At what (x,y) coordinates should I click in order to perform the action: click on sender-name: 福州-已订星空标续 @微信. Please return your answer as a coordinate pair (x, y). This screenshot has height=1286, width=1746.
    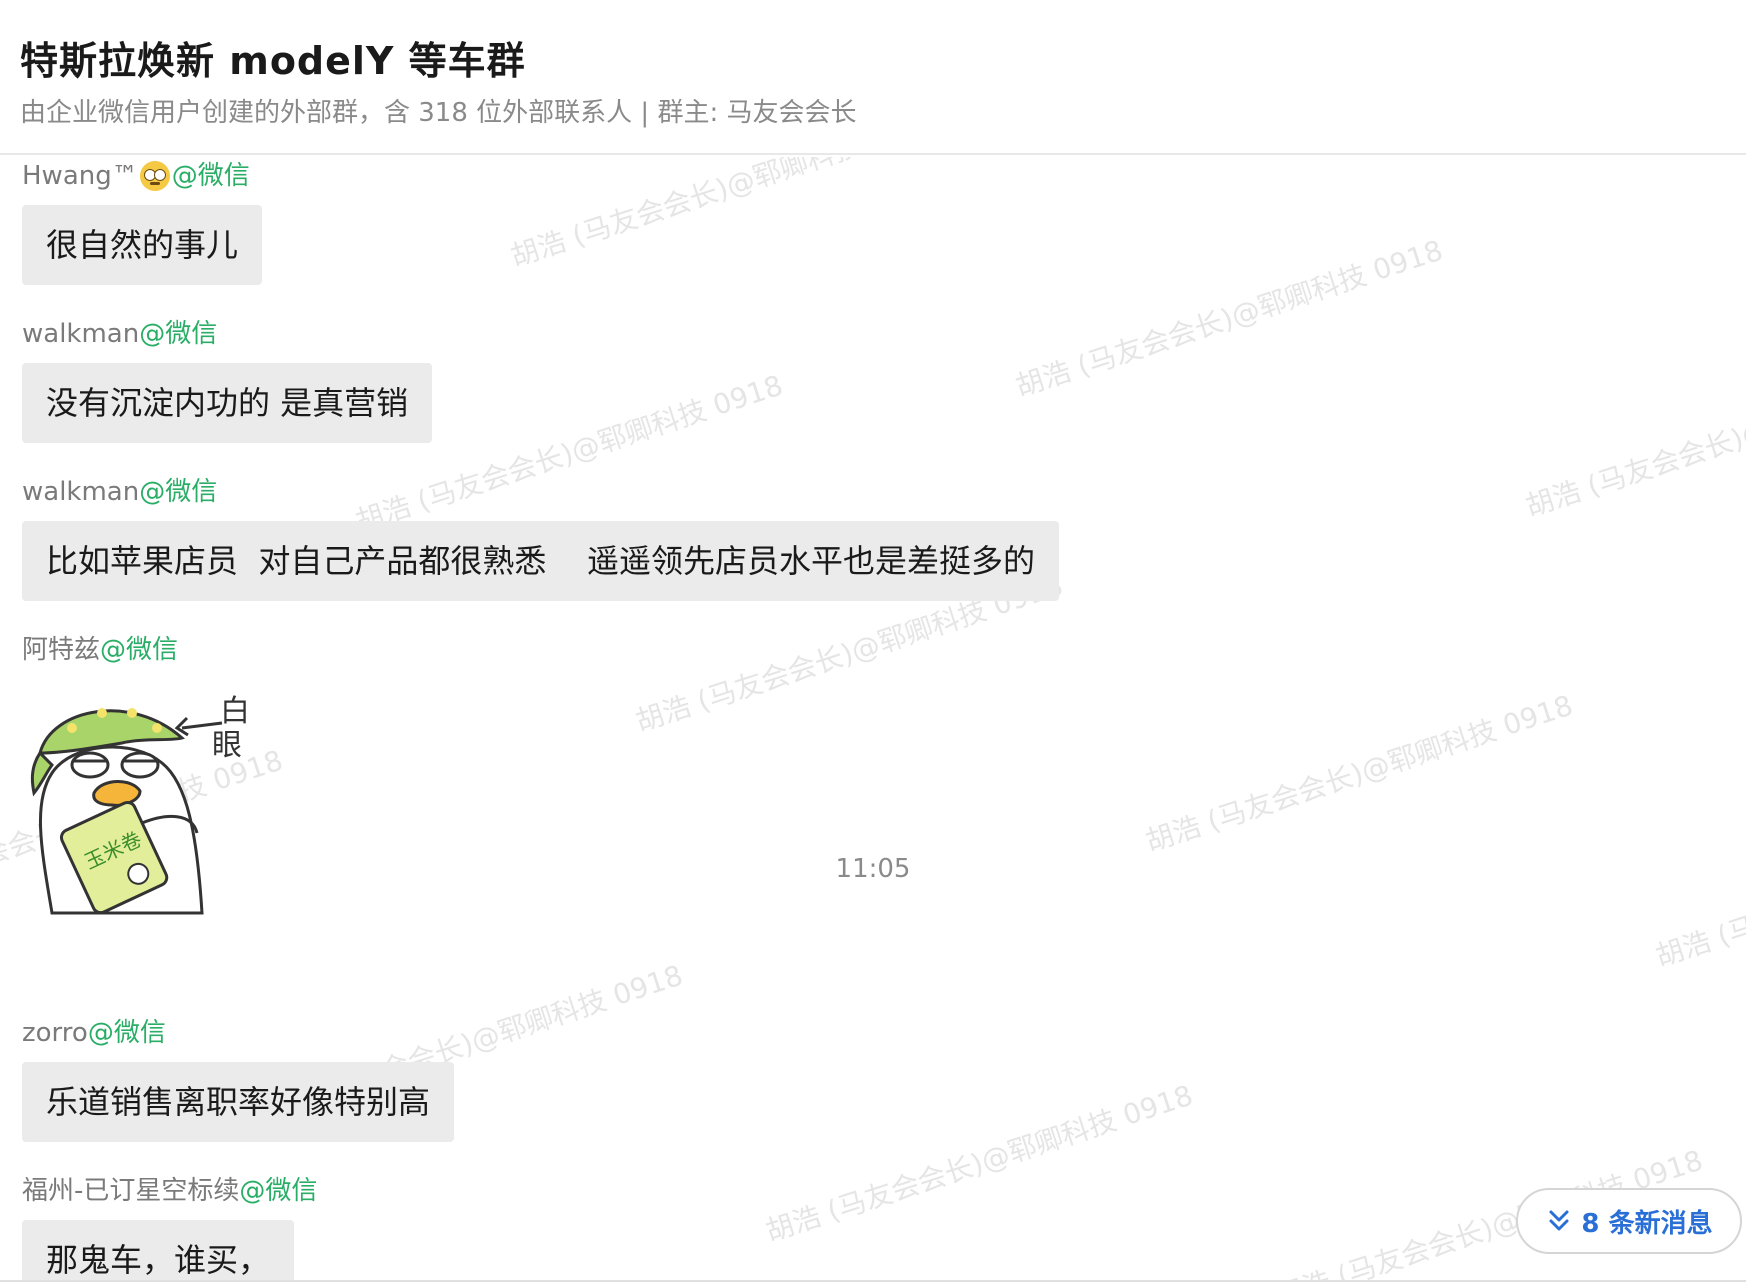
    Looking at the image, I should click on (169, 1191).